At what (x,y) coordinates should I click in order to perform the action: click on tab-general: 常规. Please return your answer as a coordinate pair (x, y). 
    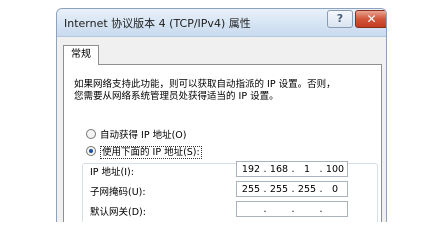
    Looking at the image, I should click on (81, 55).